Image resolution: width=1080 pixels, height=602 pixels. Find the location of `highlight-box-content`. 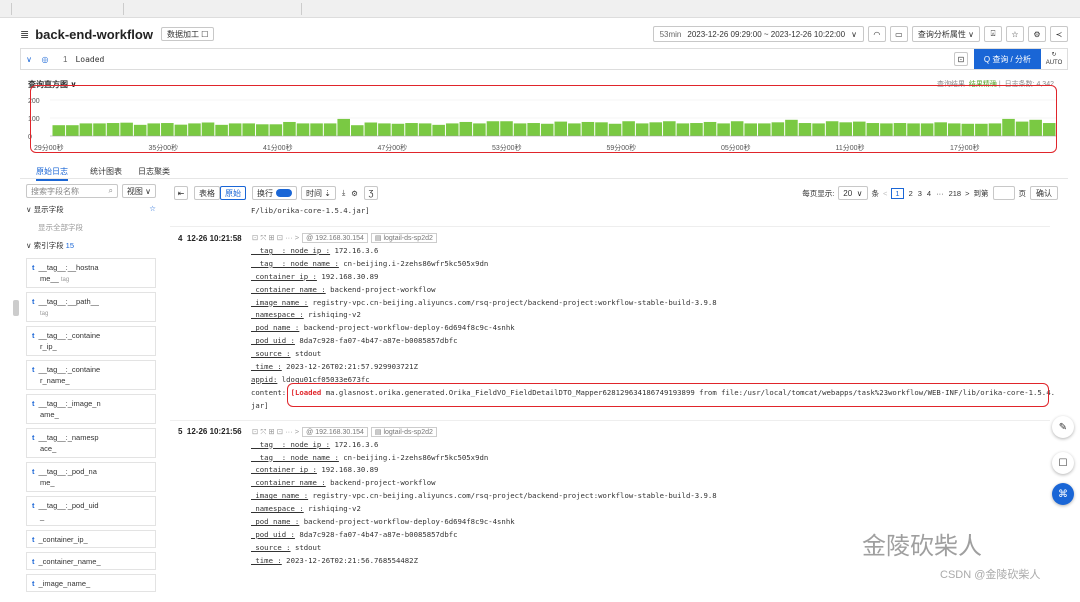

highlight-box-content is located at coordinates (668, 395).